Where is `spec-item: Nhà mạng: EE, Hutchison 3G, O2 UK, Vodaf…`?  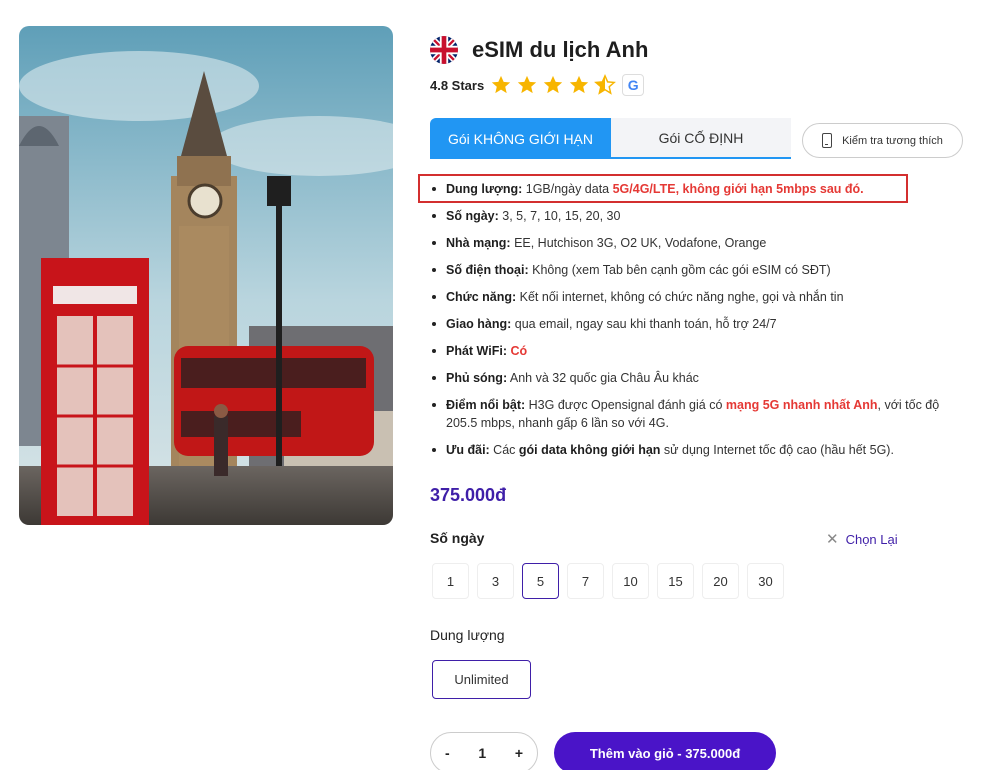
spec-item: Nhà mạng: EE, Hutchison 3G, O2 UK, Vodaf… is located at coordinates (700, 243).